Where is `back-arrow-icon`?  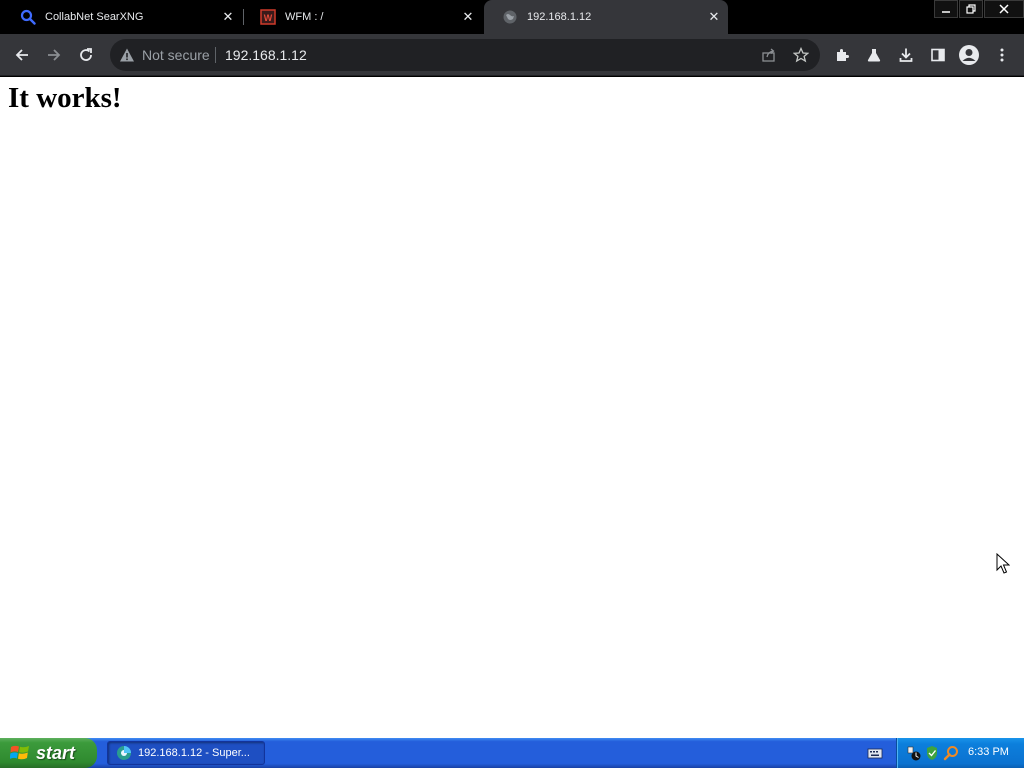 back-arrow-icon is located at coordinates (22, 55).